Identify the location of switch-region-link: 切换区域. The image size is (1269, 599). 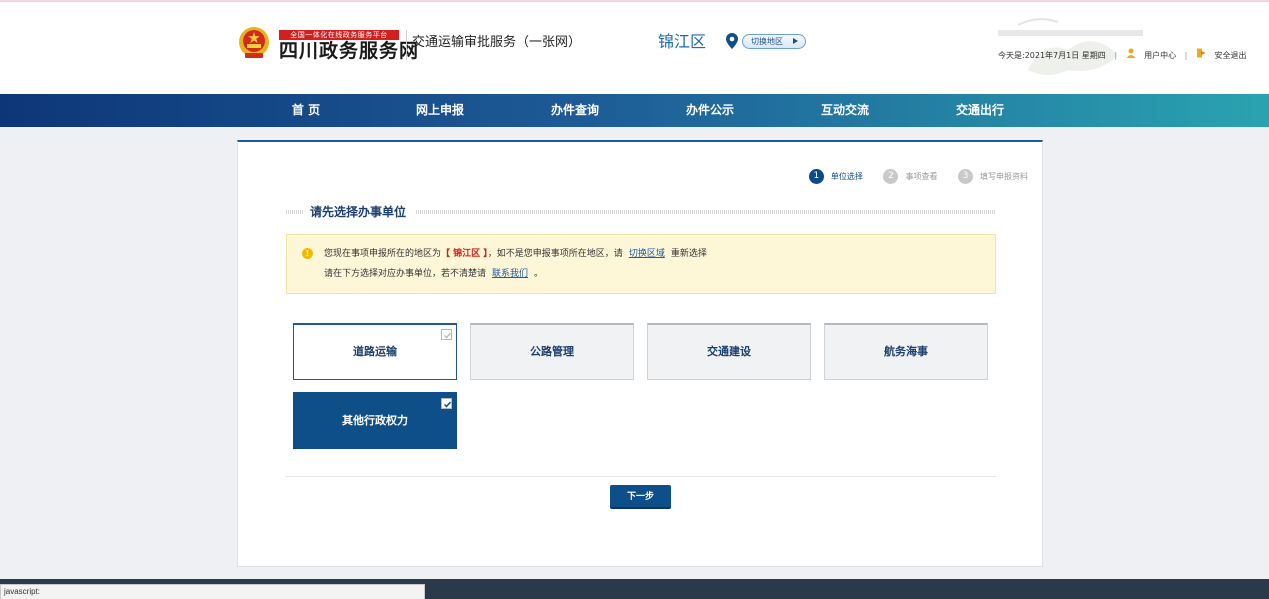
(647, 254).